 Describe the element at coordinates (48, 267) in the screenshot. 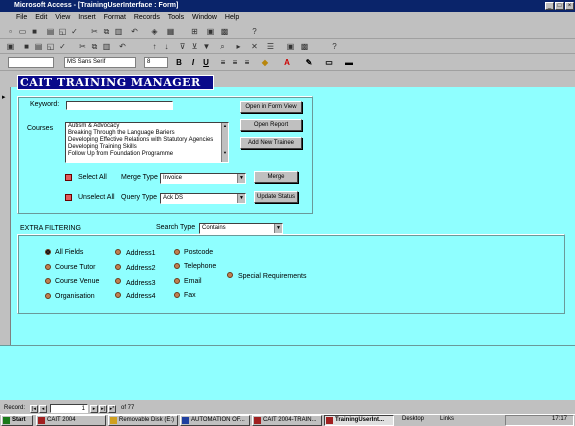

I see `course-tutor-radio` at that location.